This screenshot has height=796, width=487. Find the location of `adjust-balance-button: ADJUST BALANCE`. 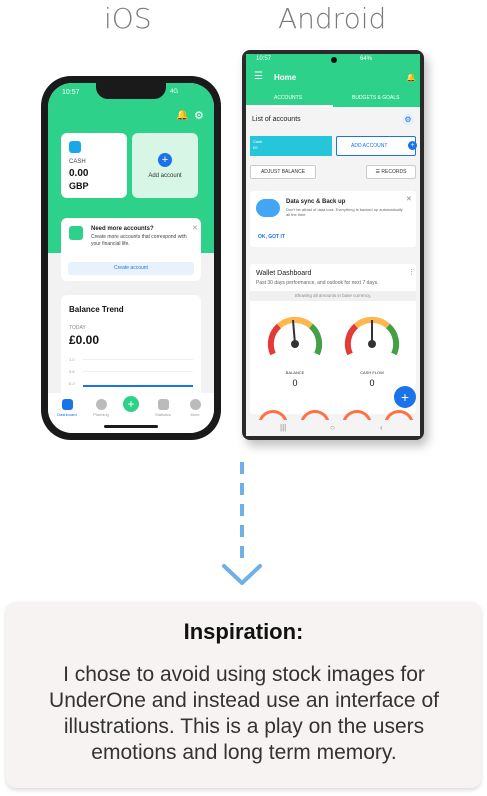

adjust-balance-button: ADJUST BALANCE is located at coordinates (283, 172).